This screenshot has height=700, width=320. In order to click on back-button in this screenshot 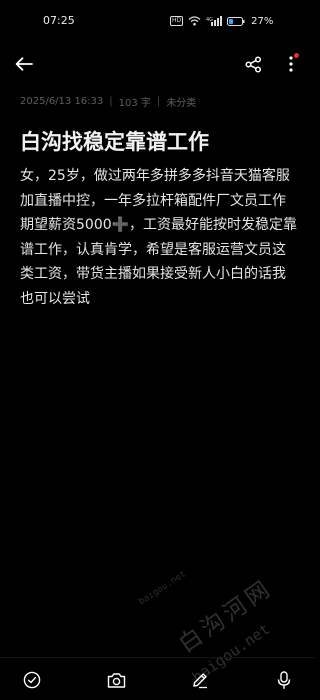, I will do `click(24, 64)`.